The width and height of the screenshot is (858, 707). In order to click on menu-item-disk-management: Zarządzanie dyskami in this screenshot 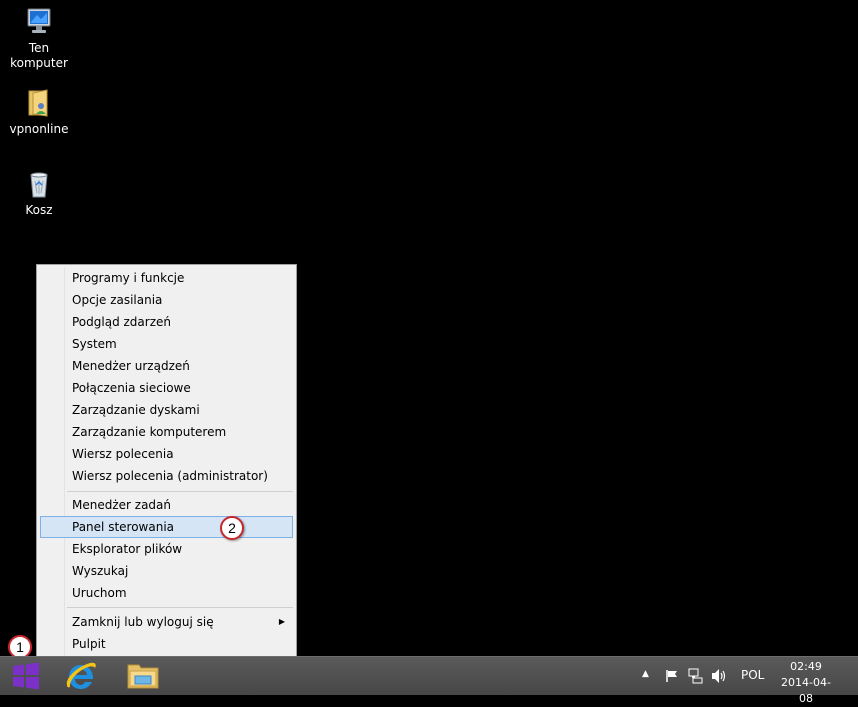, I will do `click(166, 410)`.